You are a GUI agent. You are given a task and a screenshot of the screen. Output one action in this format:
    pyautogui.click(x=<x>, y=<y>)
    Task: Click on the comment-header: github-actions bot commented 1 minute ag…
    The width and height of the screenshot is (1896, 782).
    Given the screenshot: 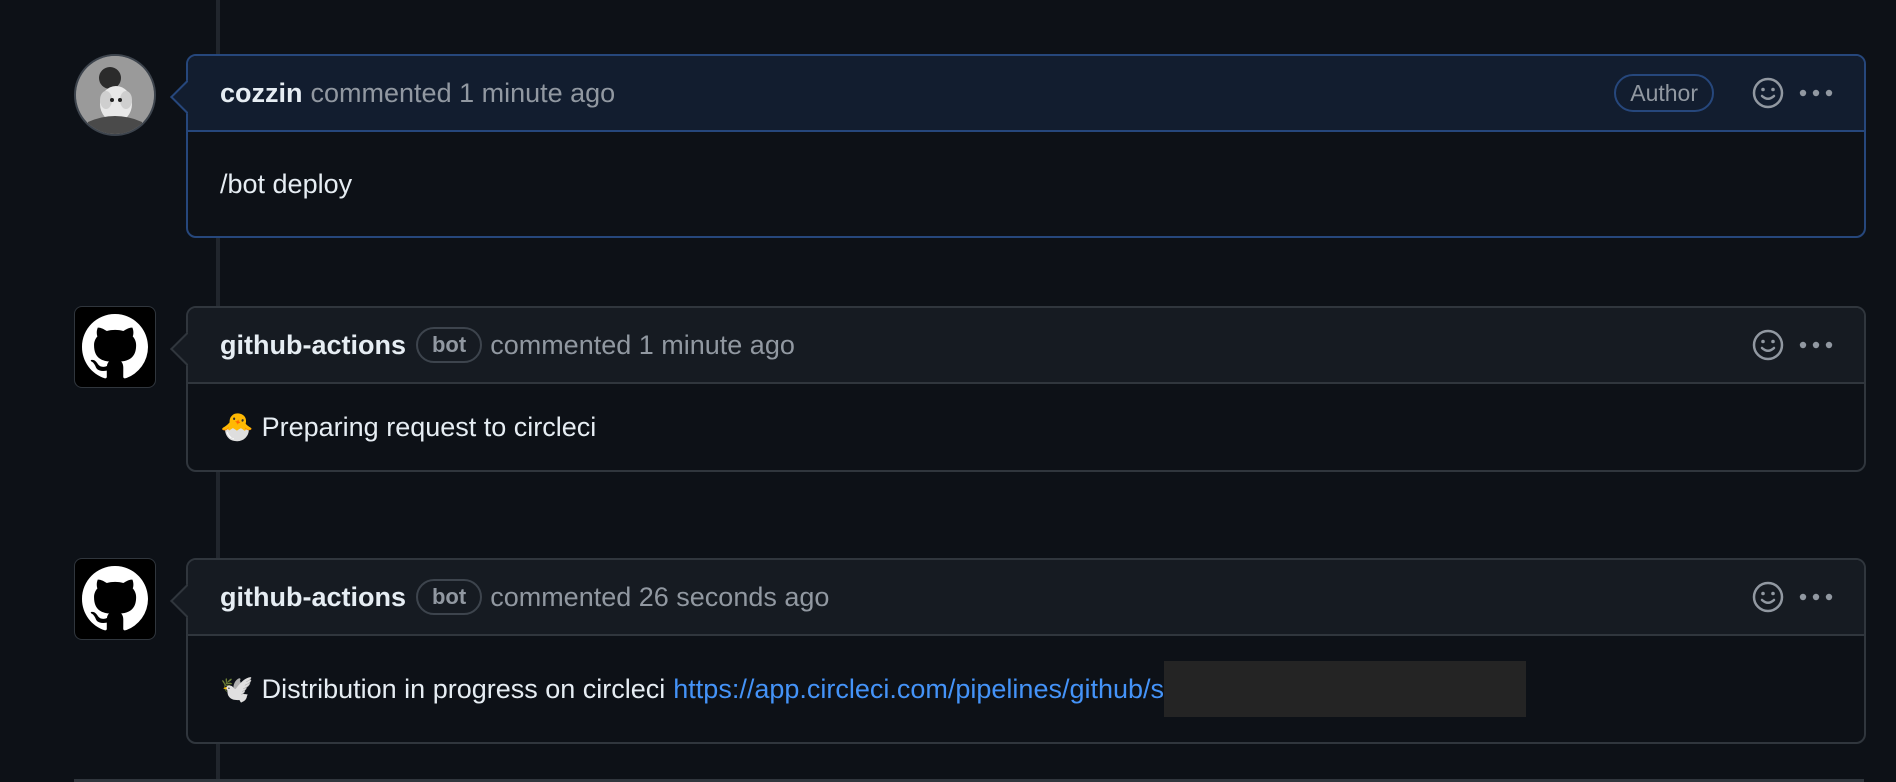 What is the action you would take?
    pyautogui.click(x=1026, y=346)
    